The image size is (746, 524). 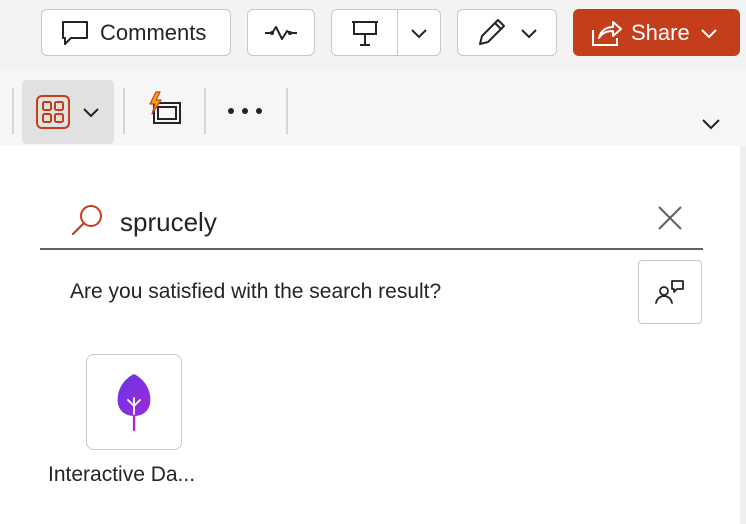 I want to click on add-ins-icon, so click(x=53, y=112).